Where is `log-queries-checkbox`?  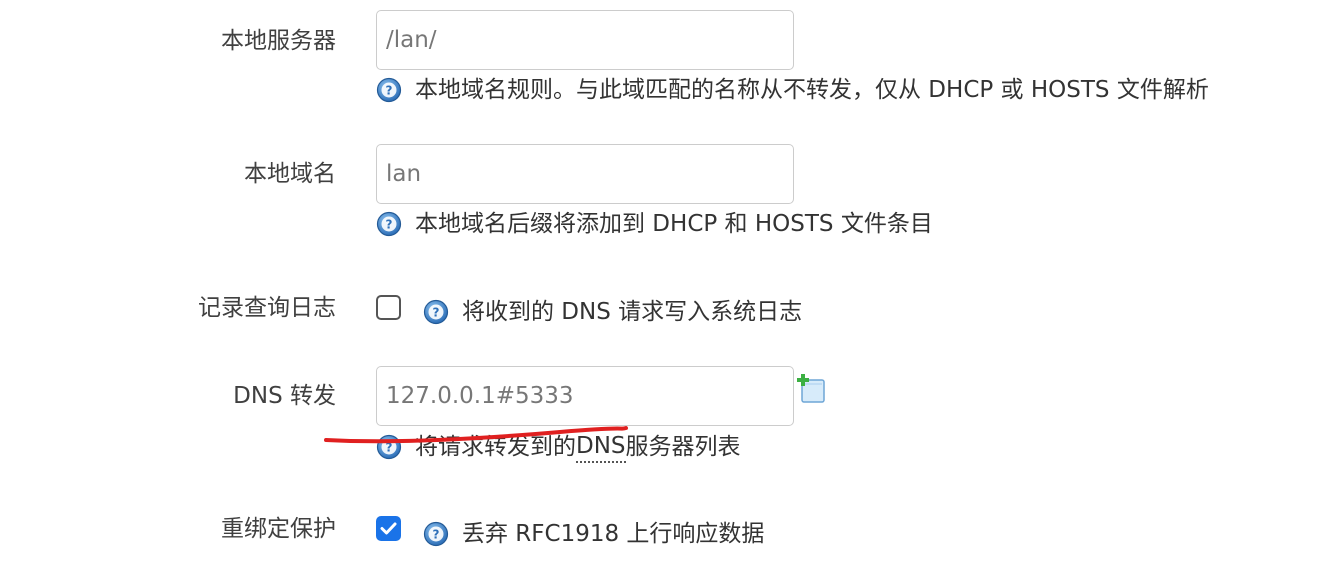
log-queries-checkbox is located at coordinates (388, 307).